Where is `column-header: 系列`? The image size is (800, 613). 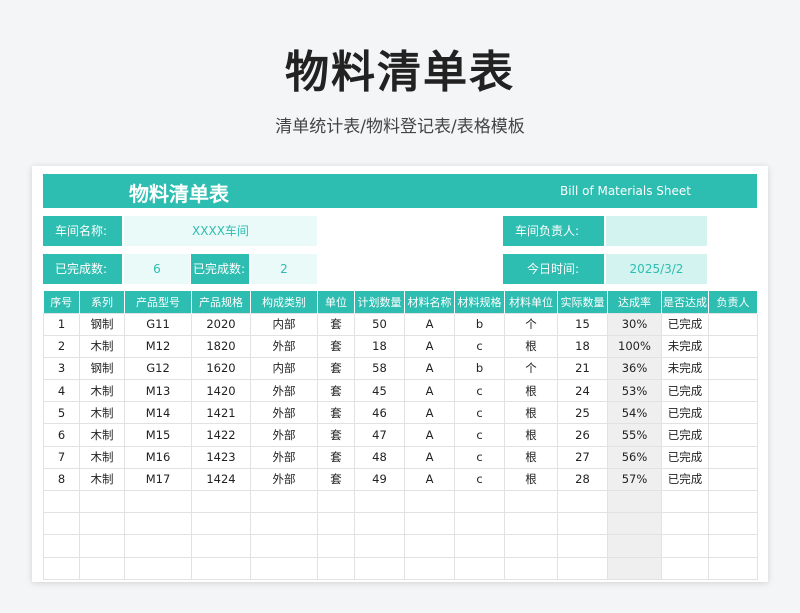
column-header: 系列 is located at coordinates (102, 302).